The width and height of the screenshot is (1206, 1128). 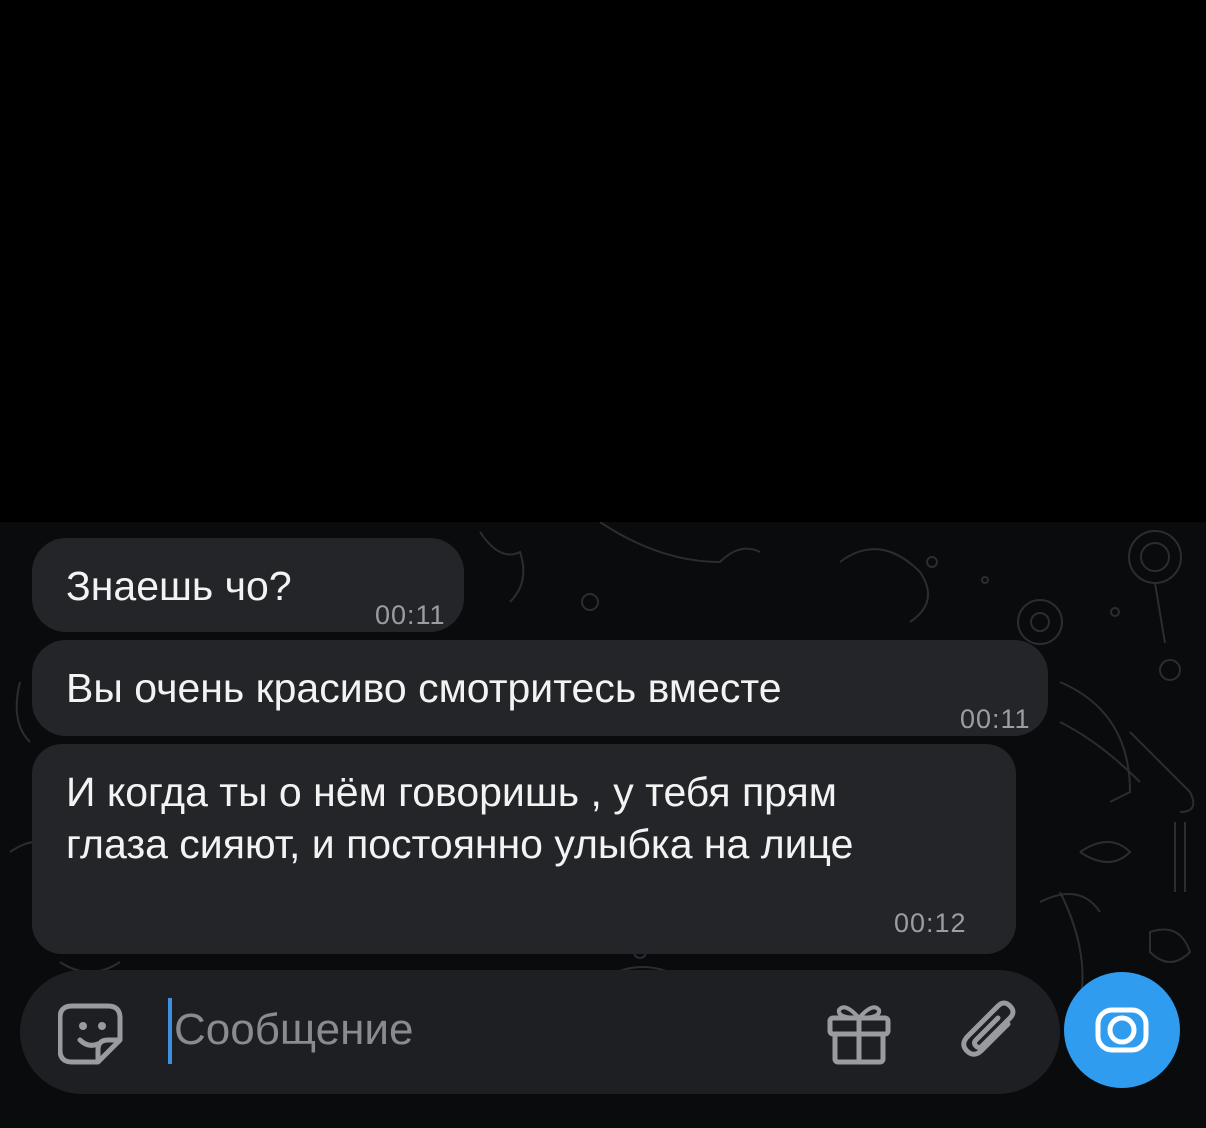 What do you see at coordinates (930, 923) in the screenshot?
I see `message-time: 00:12` at bounding box center [930, 923].